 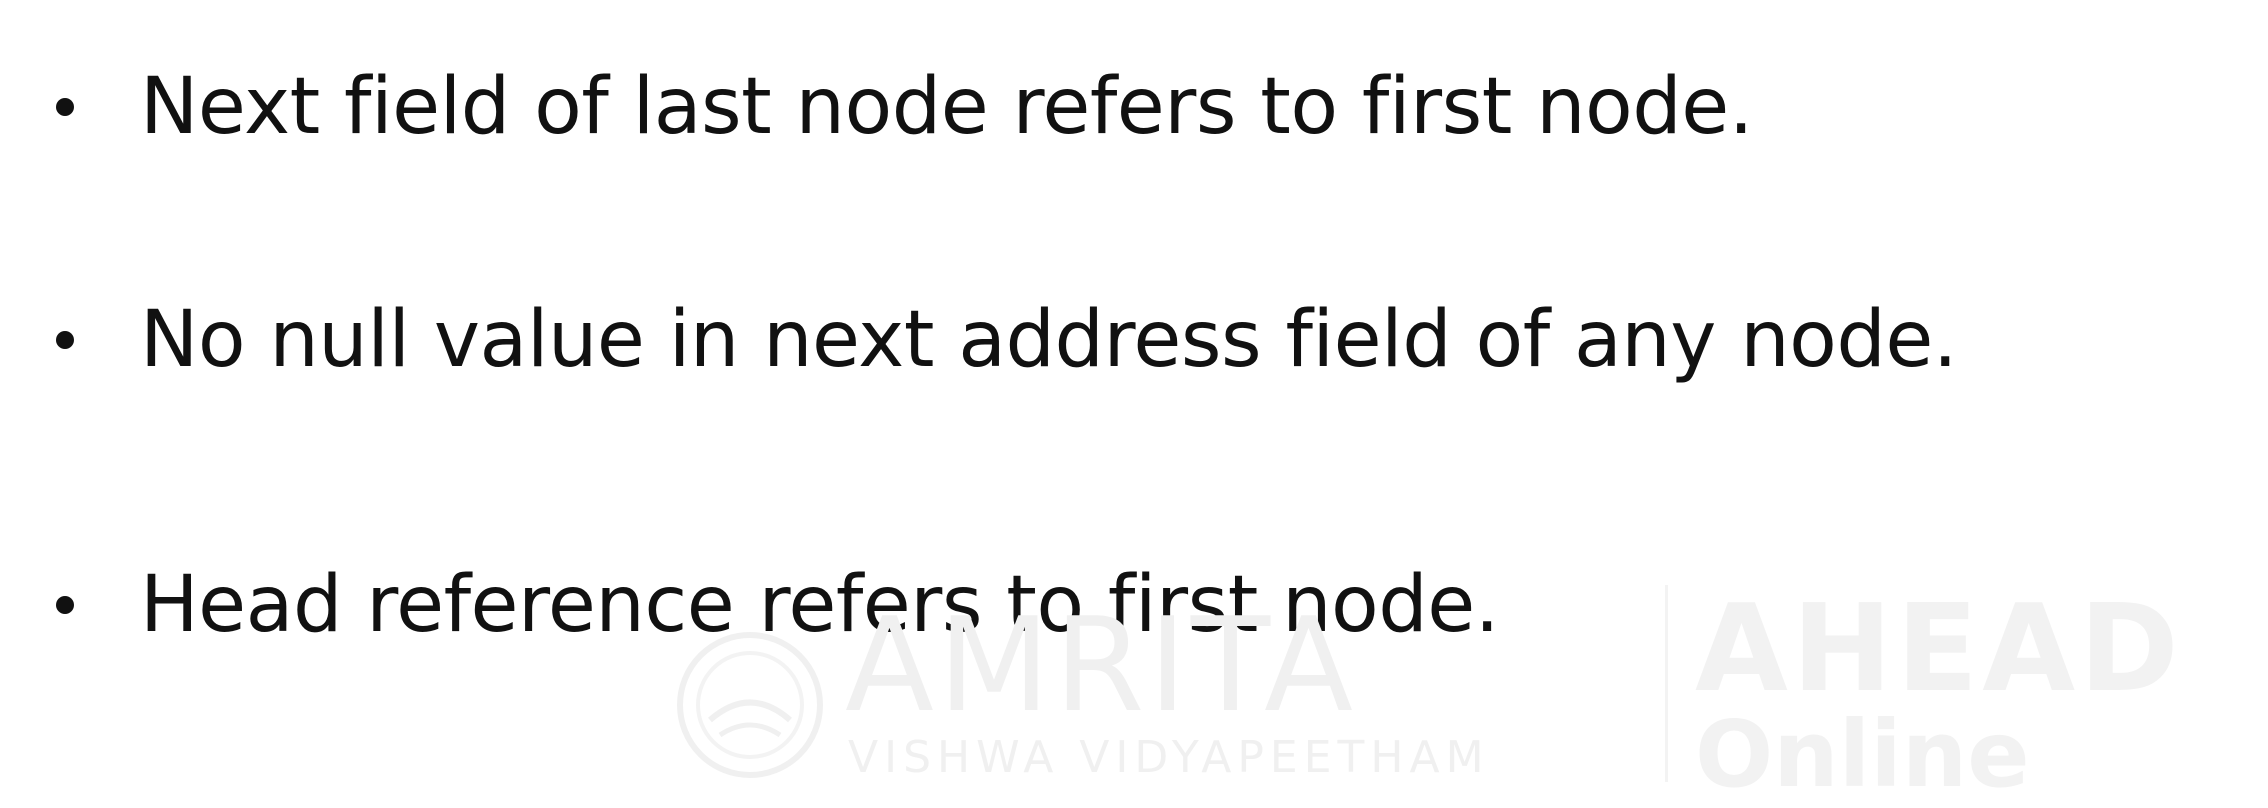 I want to click on watermark-product-sub: Online, so click(x=1862, y=754).